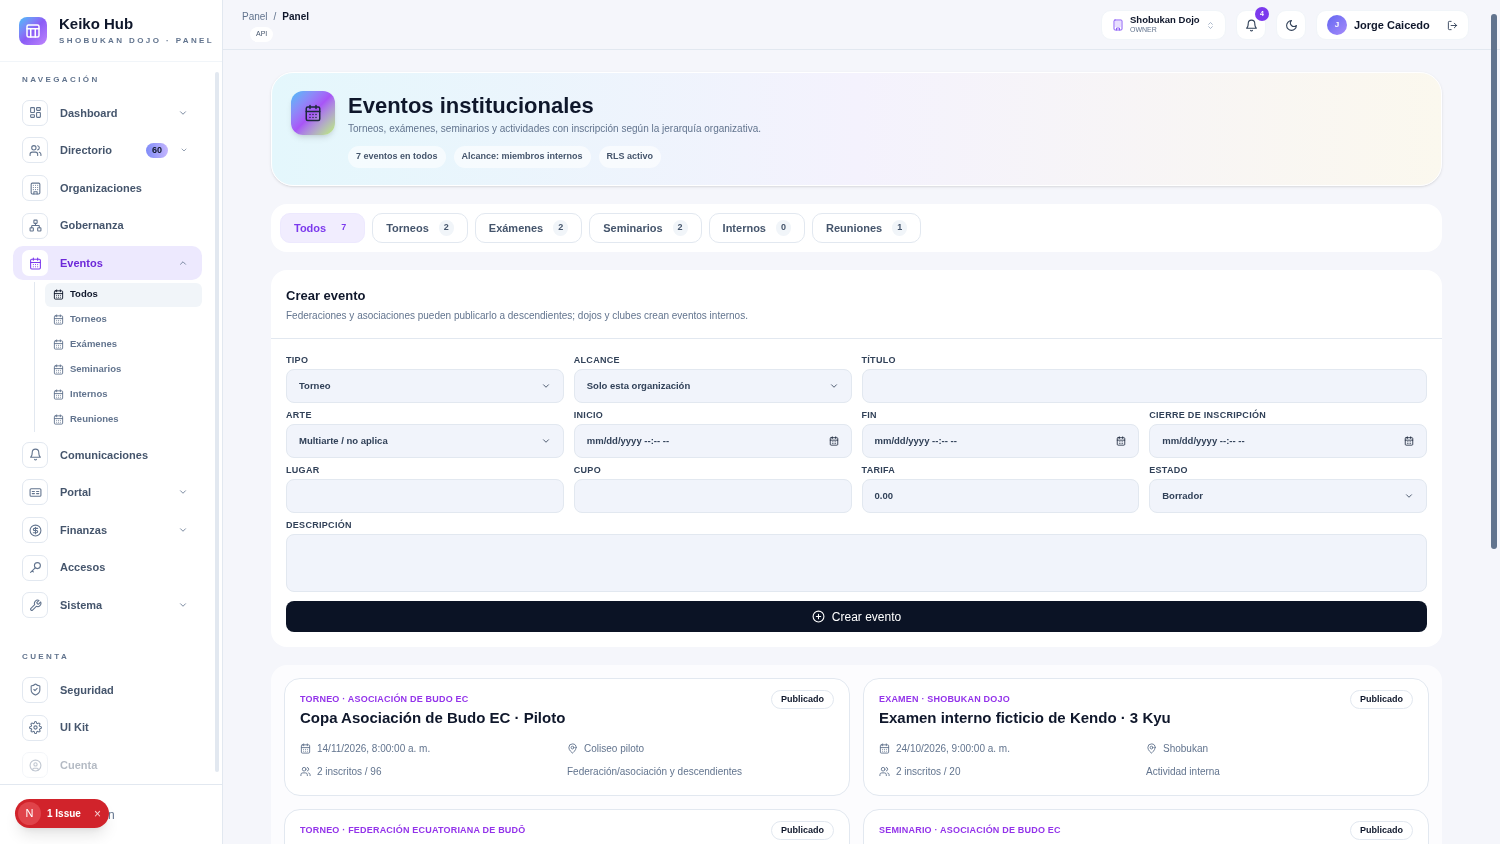 This screenshot has height=844, width=1500. What do you see at coordinates (123, 344) in the screenshot?
I see `sidebar-subitem: Exámenes` at bounding box center [123, 344].